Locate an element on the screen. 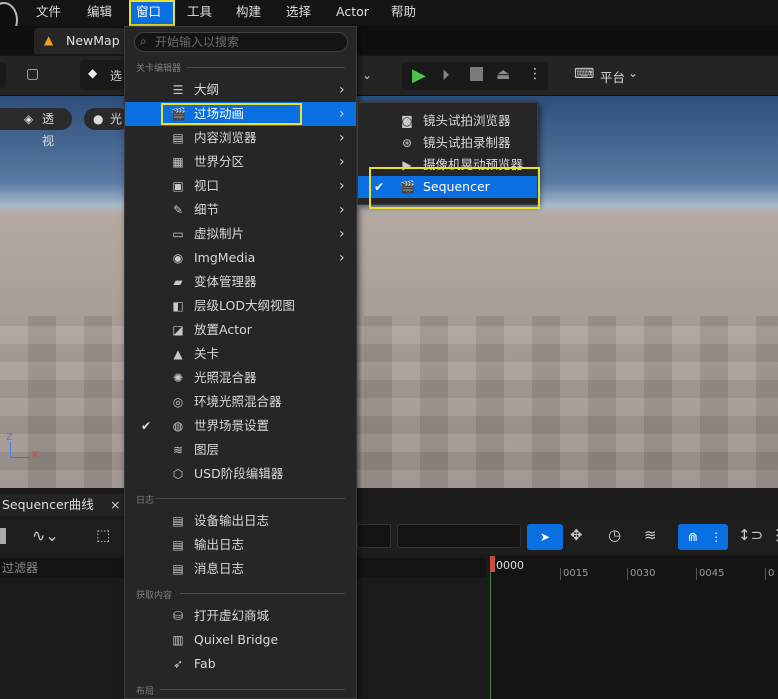 The width and height of the screenshot is (778, 699). menu-item-fab: ➶ Fab is located at coordinates (240, 664).